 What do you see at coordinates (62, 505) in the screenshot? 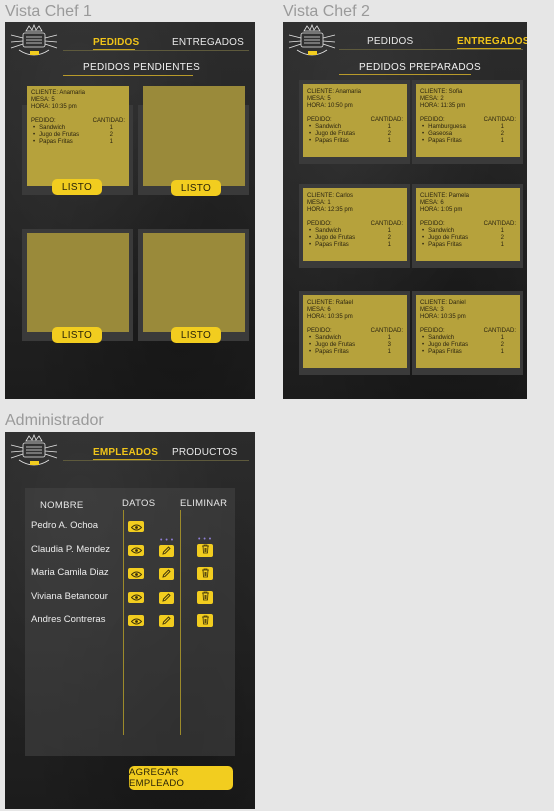
I see `header-nombre: NOMBRE` at bounding box center [62, 505].